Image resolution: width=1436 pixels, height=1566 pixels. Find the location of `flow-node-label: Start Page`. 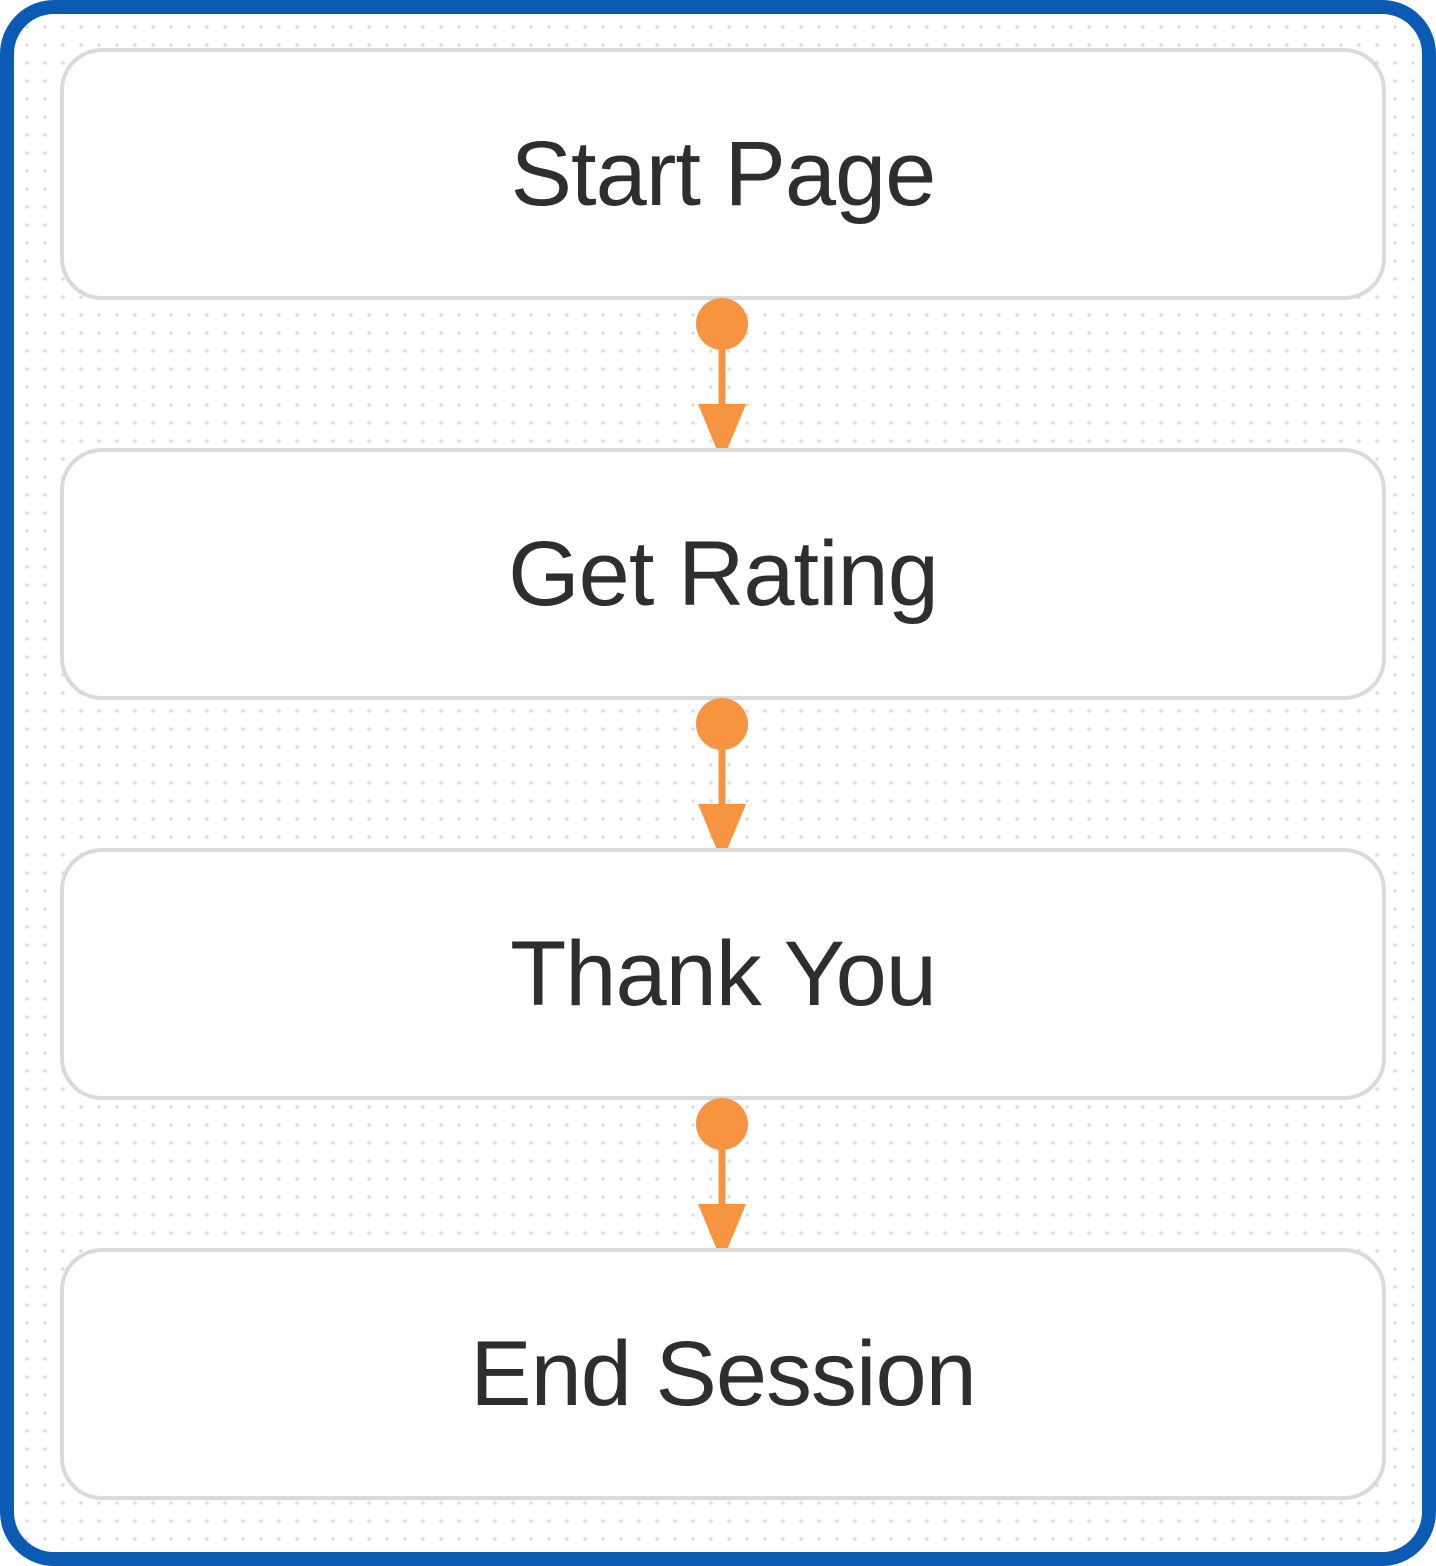

flow-node-label: Start Page is located at coordinates (723, 173).